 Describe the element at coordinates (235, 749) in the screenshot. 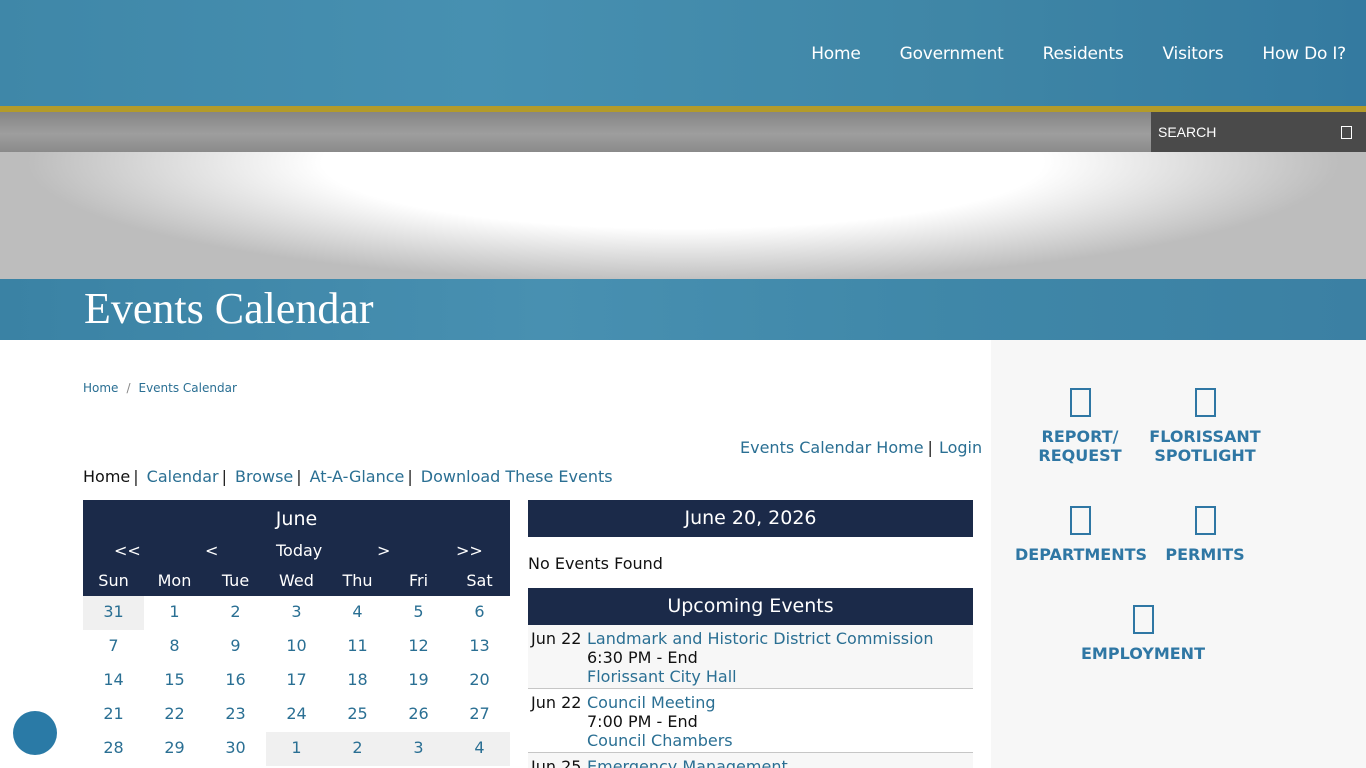

I see `calendar-day: 30` at that location.